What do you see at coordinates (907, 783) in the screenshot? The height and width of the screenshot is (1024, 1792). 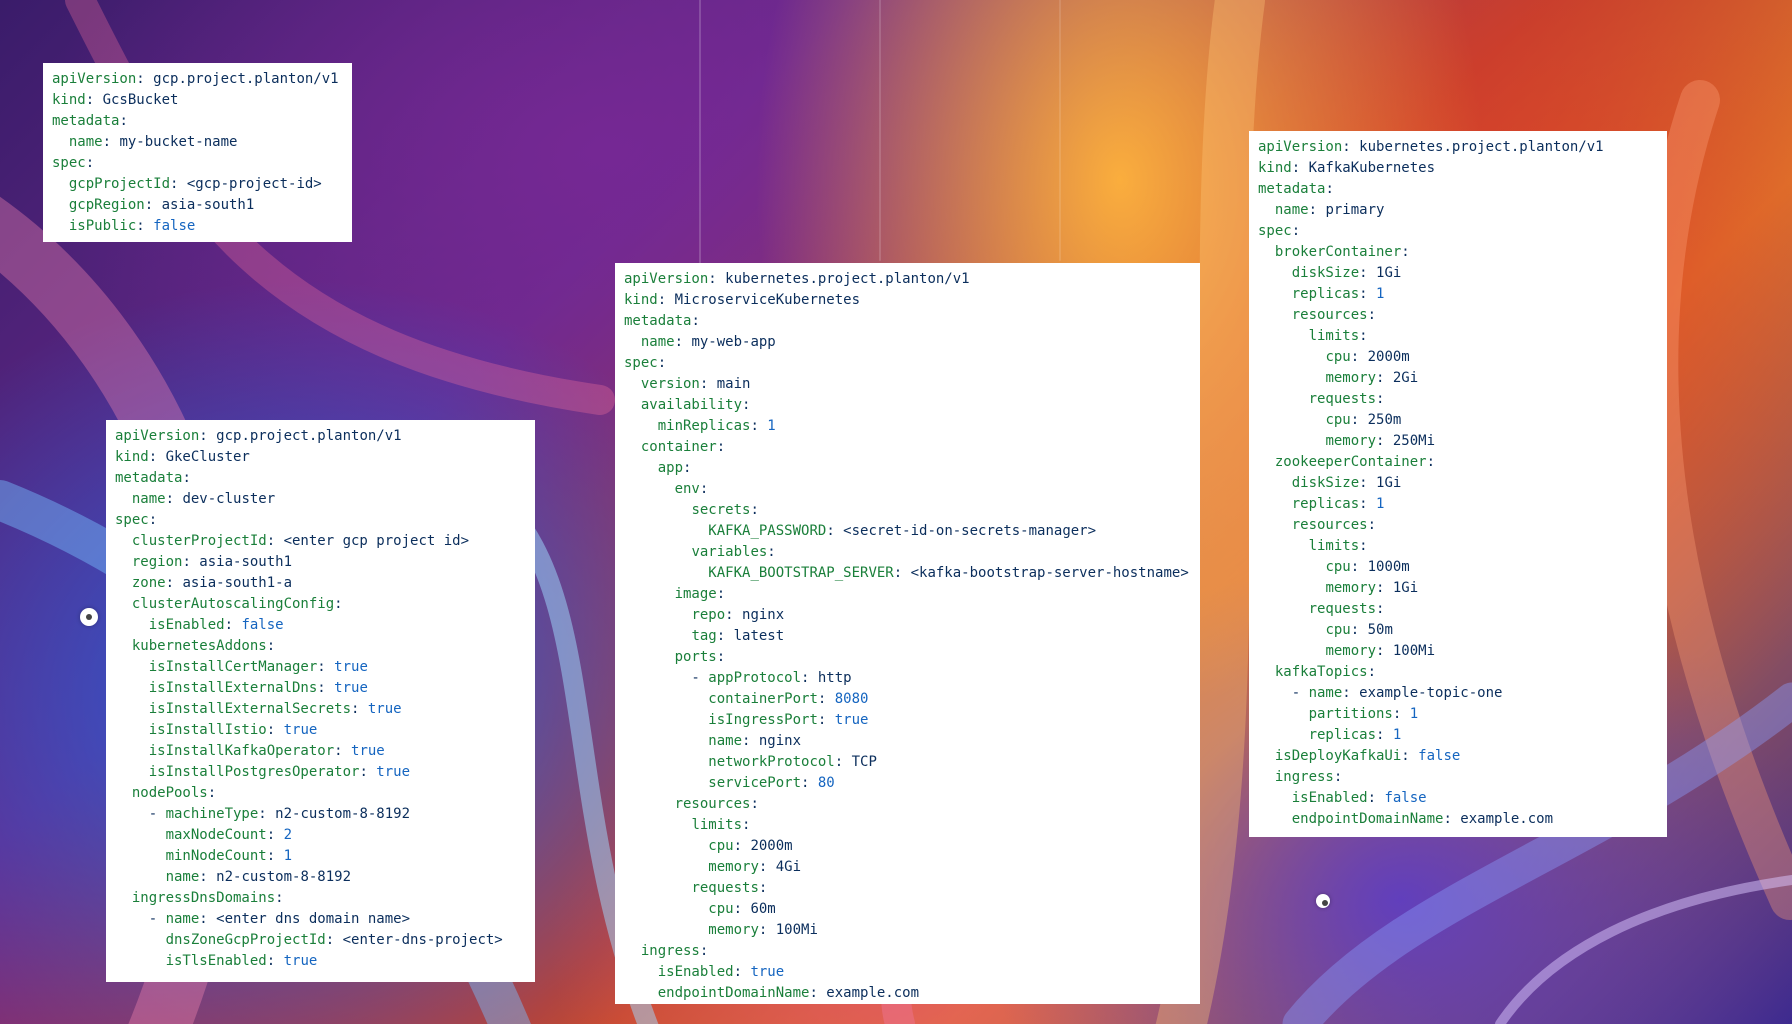 I see `yaml-line: servicePort: 80` at bounding box center [907, 783].